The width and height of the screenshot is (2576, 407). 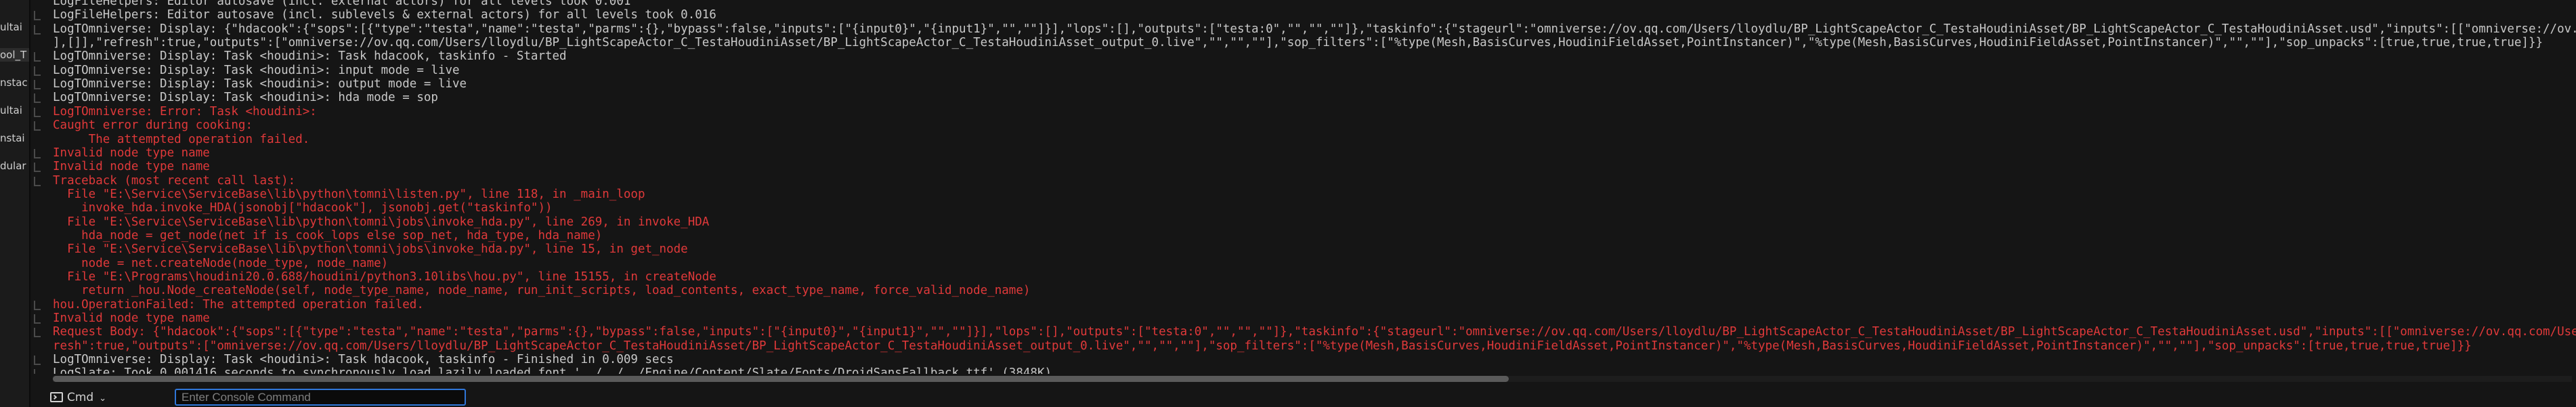 What do you see at coordinates (80, 397) in the screenshot?
I see `cmd-label: Cmd` at bounding box center [80, 397].